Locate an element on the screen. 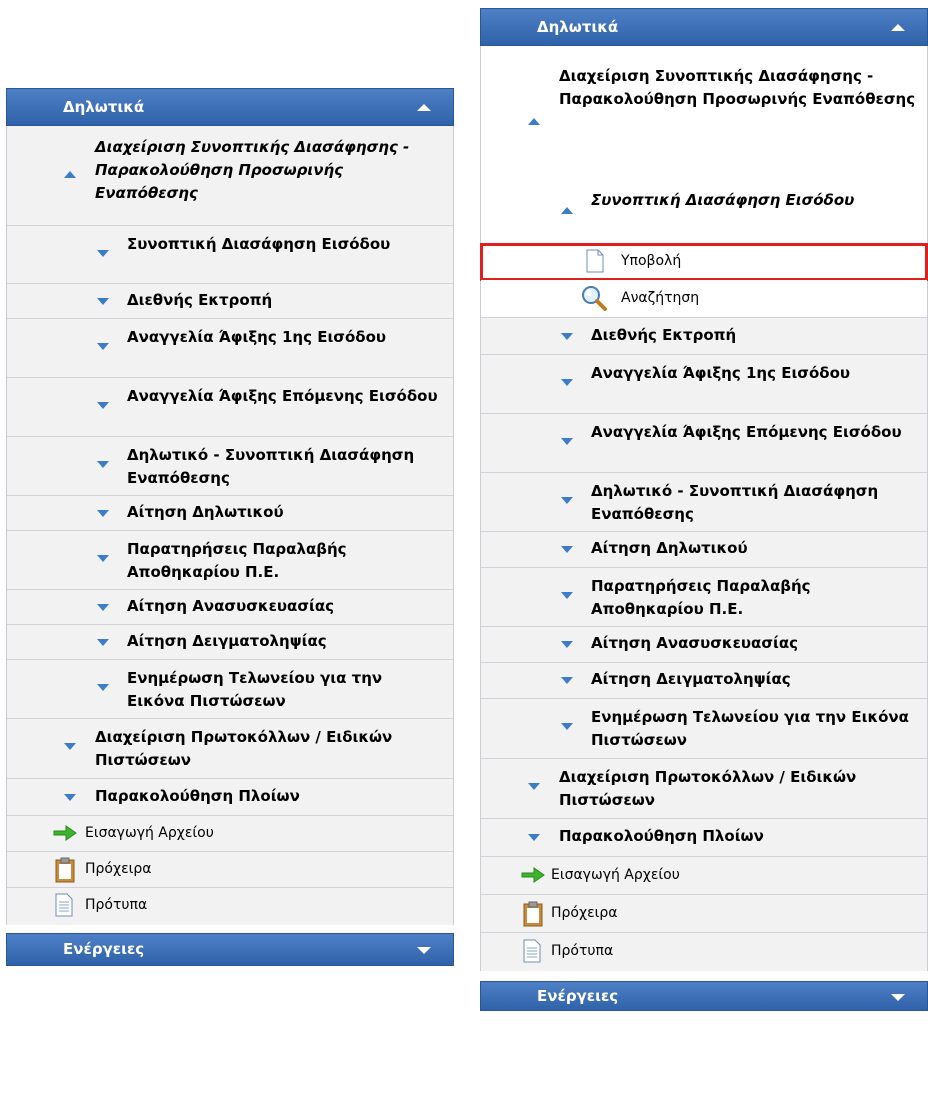 The width and height of the screenshot is (928, 1106). magnifier-icon is located at coordinates (594, 298).